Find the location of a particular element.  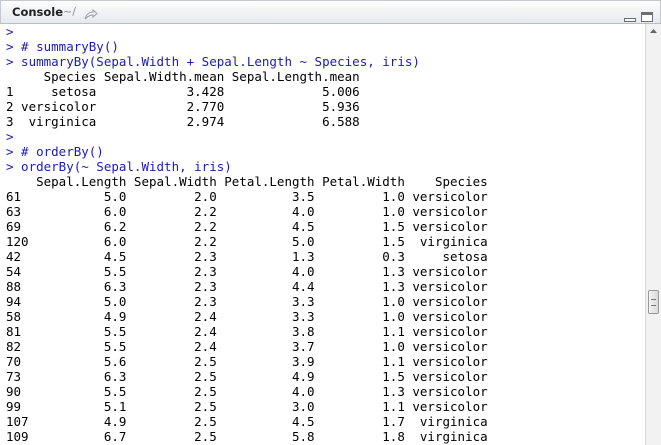

console-line: 1 setosa 3.428 5.006 is located at coordinates (183, 91).